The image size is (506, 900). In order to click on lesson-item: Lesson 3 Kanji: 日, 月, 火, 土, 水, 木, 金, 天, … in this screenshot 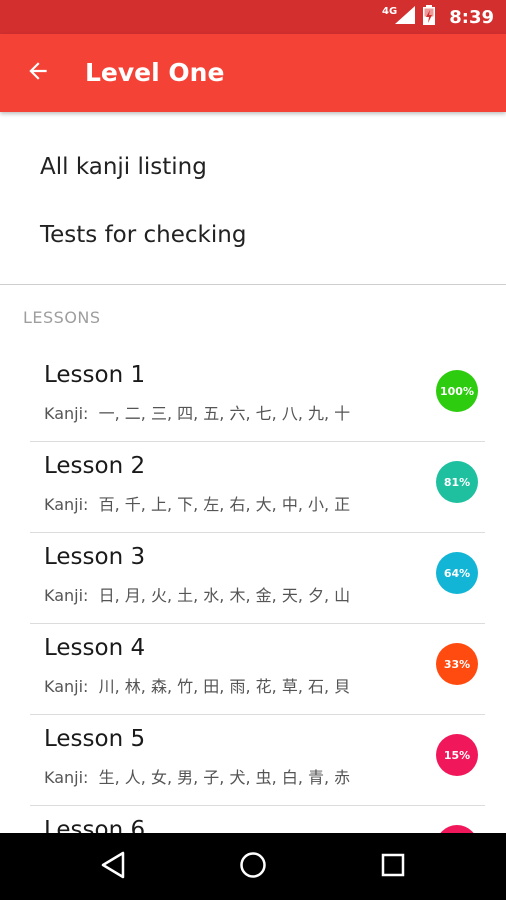, I will do `click(257, 578)`.